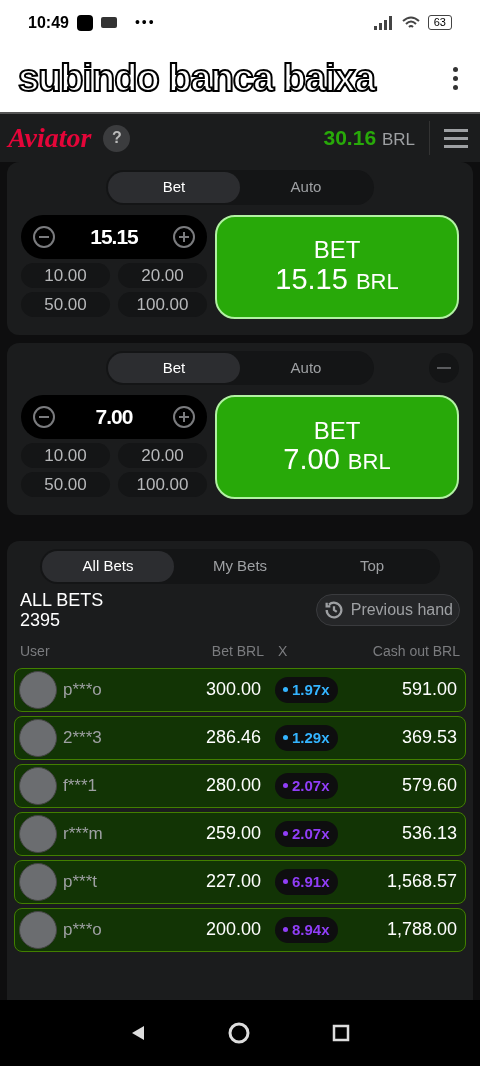 This screenshot has height=1066, width=480. I want to click on column-header: User, so click(35, 651).